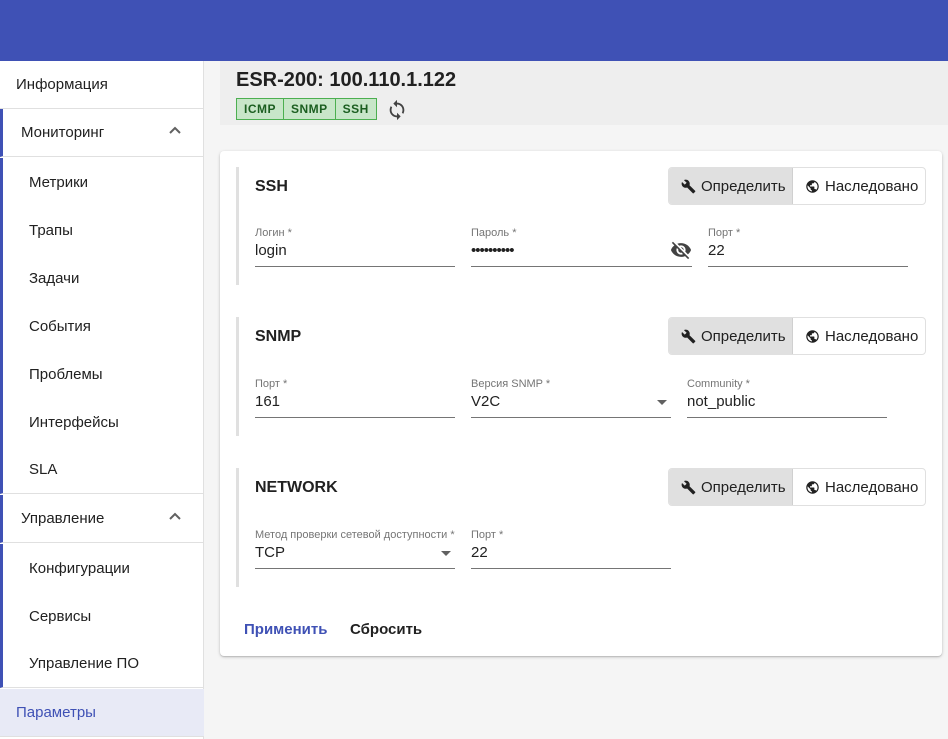 The width and height of the screenshot is (948, 739). I want to click on sidebar-item-software: Управление ПО, so click(102, 664).